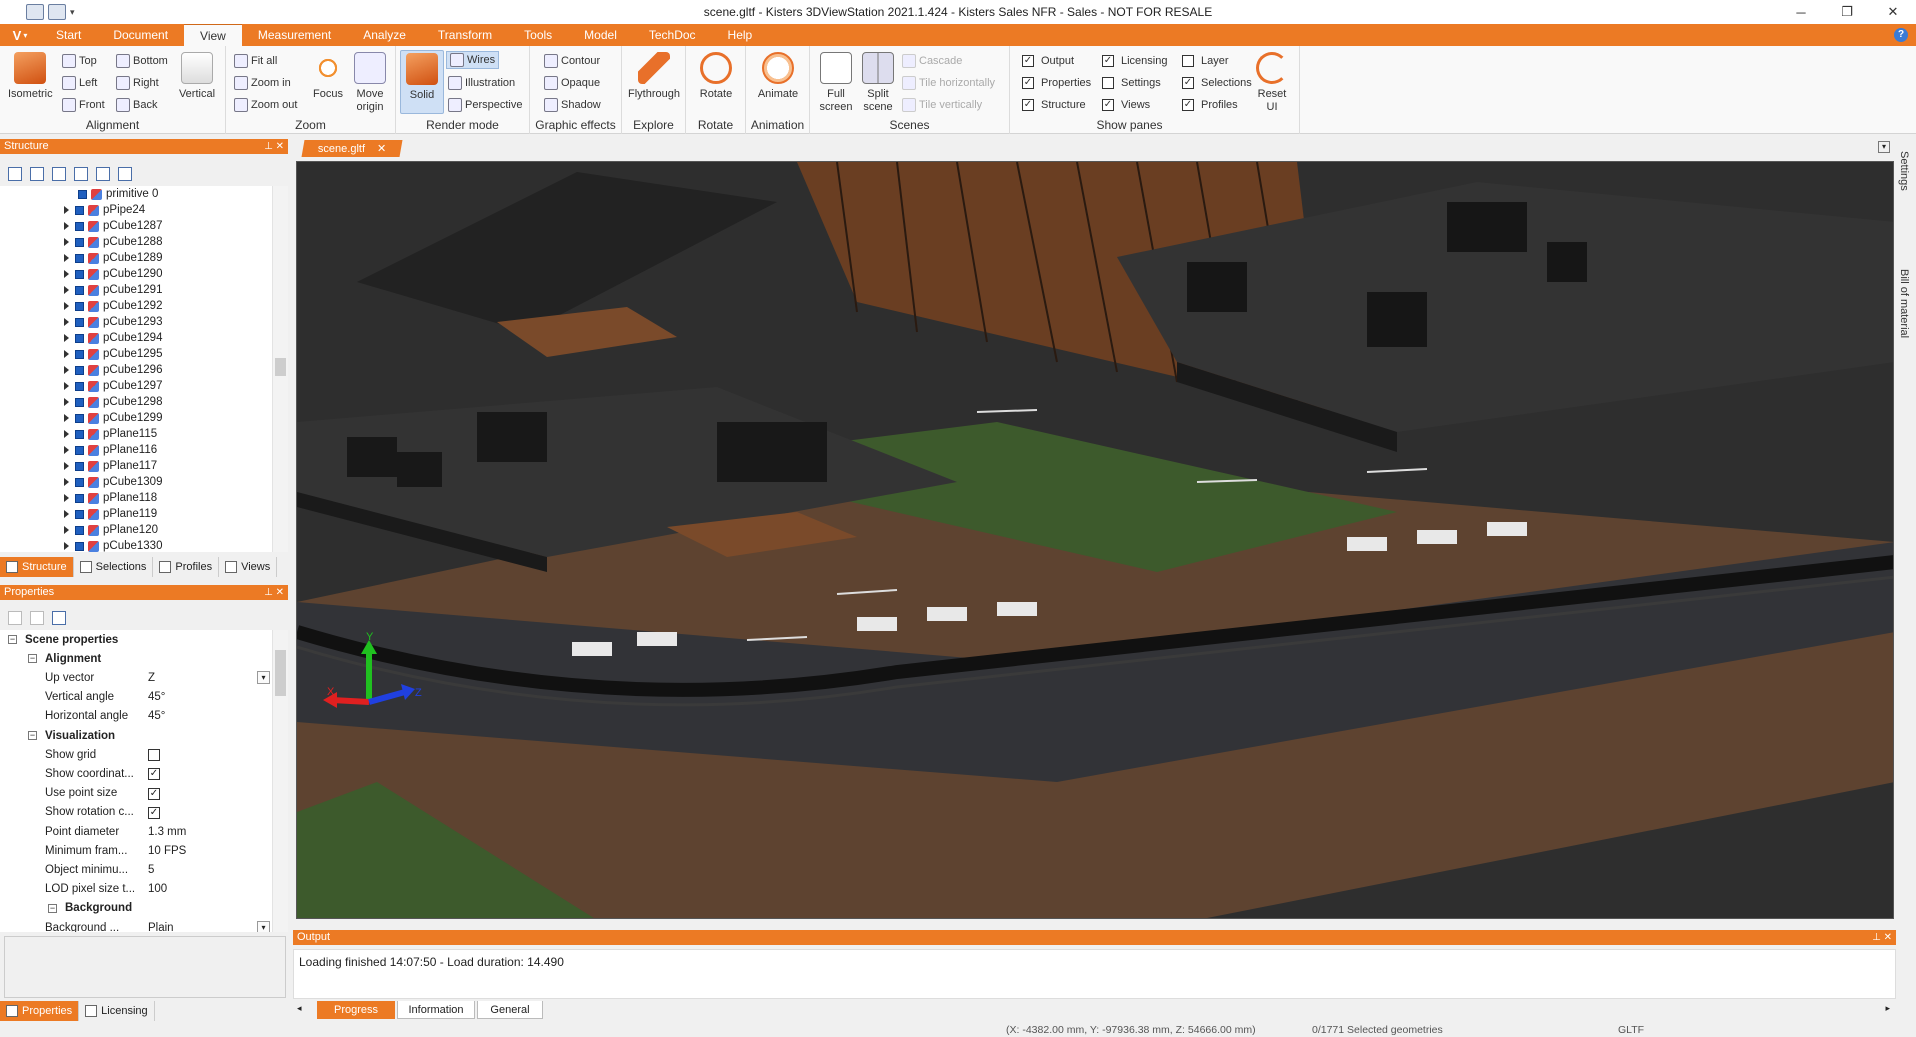 Image resolution: width=1916 pixels, height=1037 pixels. I want to click on property-checkbox, so click(154, 755).